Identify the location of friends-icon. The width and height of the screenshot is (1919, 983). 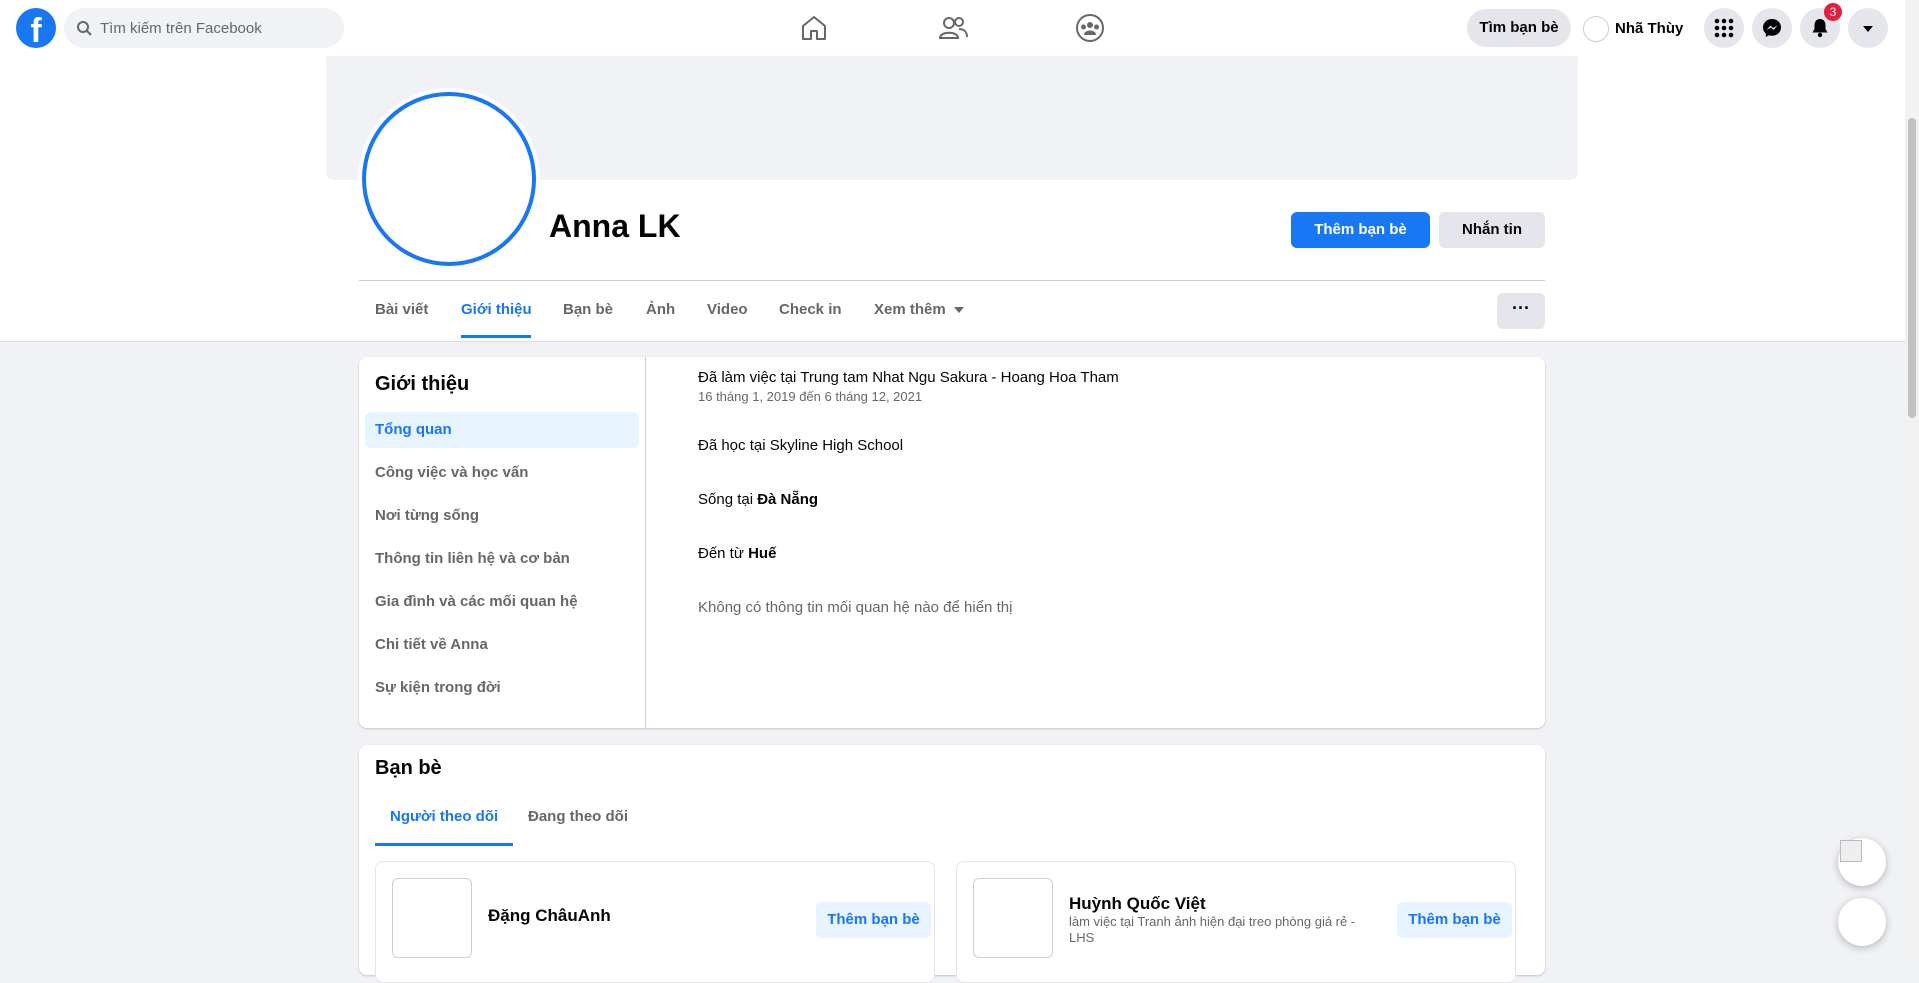
(953, 28).